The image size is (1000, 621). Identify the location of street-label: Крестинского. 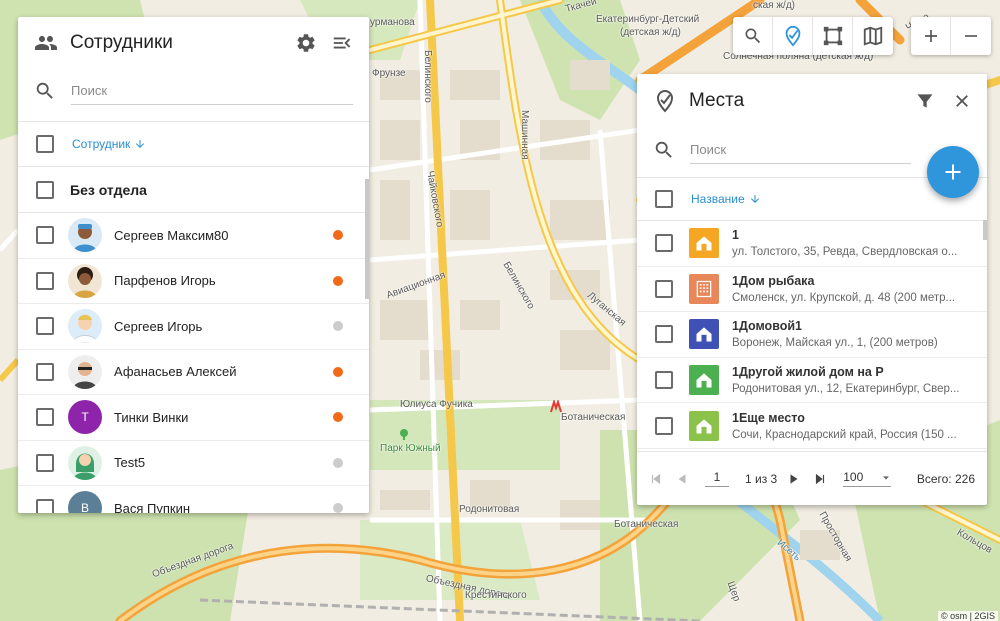
(496, 595).